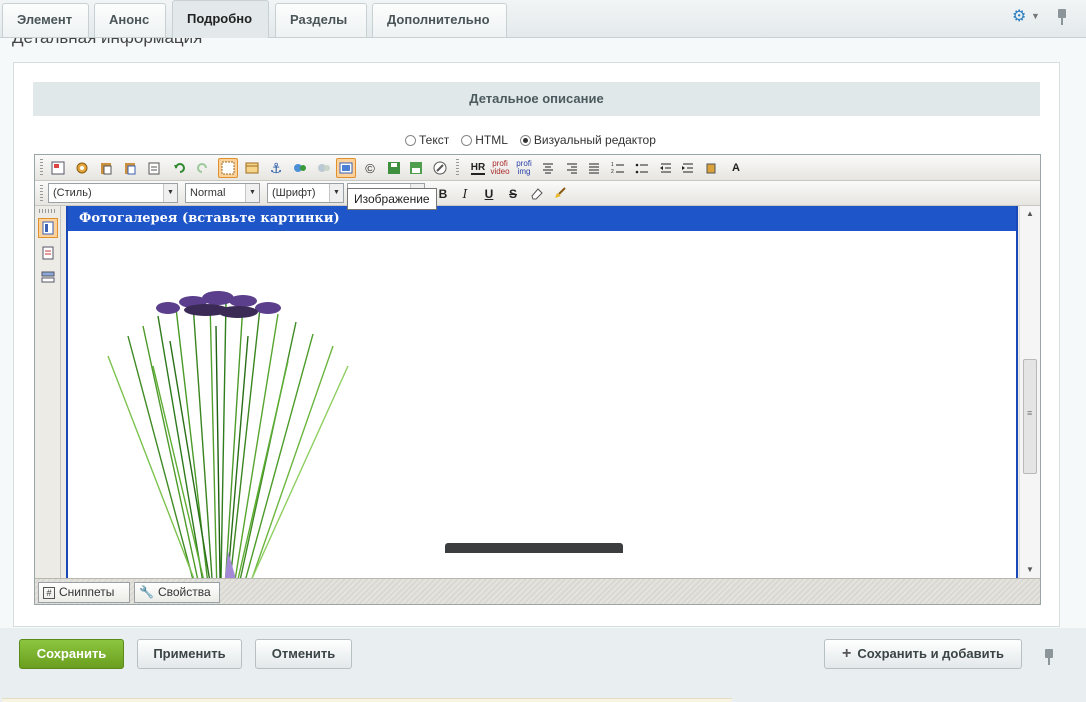  What do you see at coordinates (465, 194) in the screenshot?
I see `italic-button: I` at bounding box center [465, 194].